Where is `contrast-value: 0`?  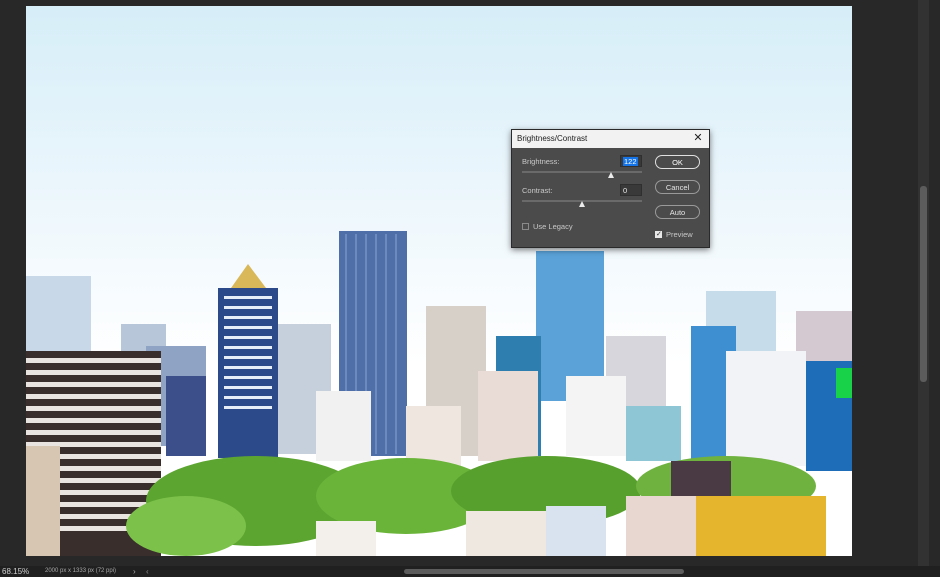
contrast-value: 0 is located at coordinates (625, 190).